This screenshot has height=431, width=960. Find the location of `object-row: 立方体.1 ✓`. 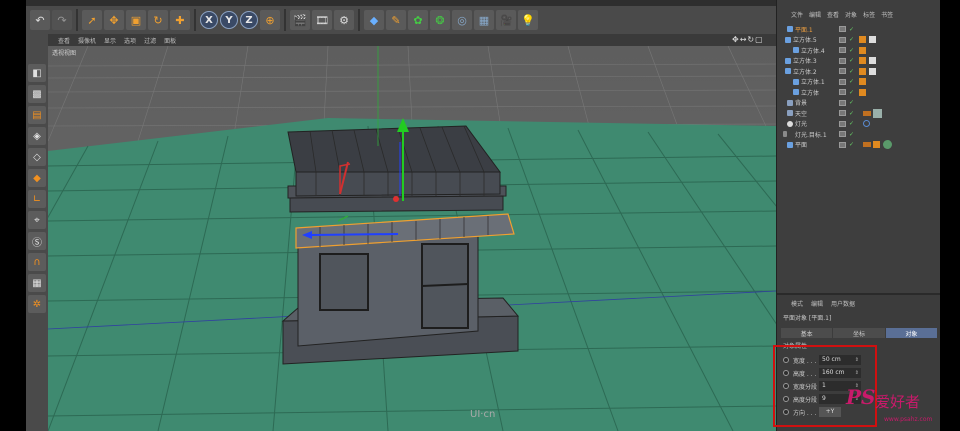

object-row: 立方体.1 ✓ is located at coordinates (859, 82).